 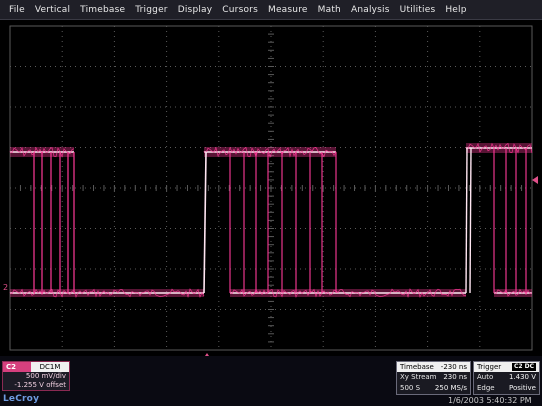 I want to click on date-time-stamp: 1/6/2003 5:40:32 PM, so click(x=490, y=400).